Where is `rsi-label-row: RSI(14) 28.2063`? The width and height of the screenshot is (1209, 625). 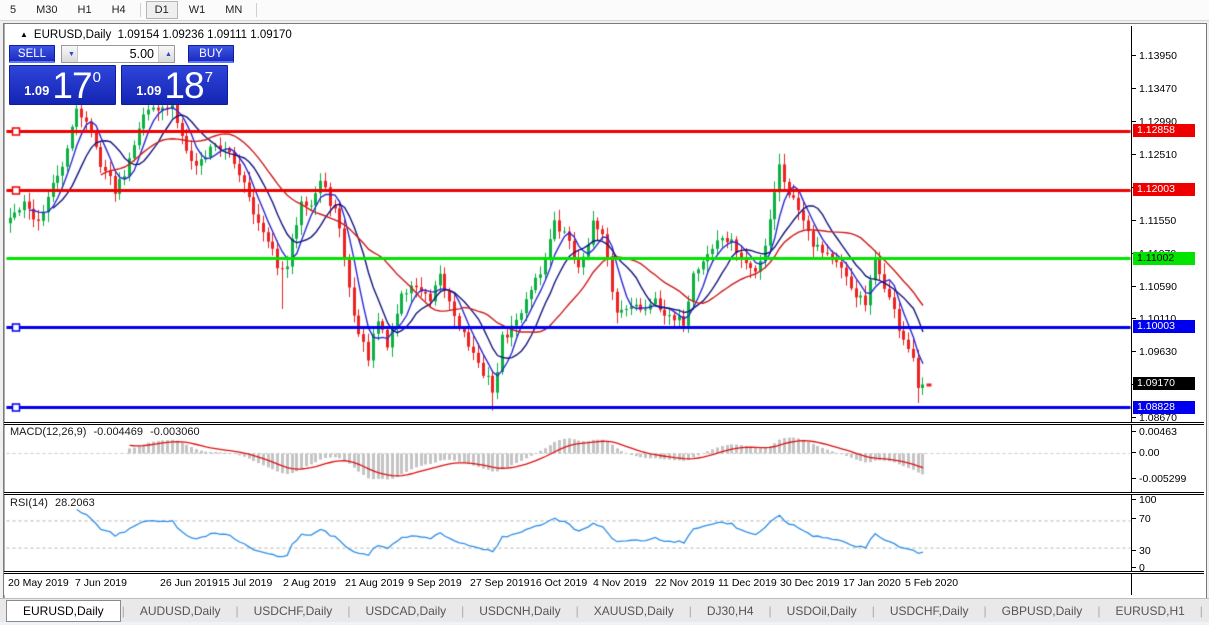
rsi-label-row: RSI(14) 28.2063 is located at coordinates (54, 503).